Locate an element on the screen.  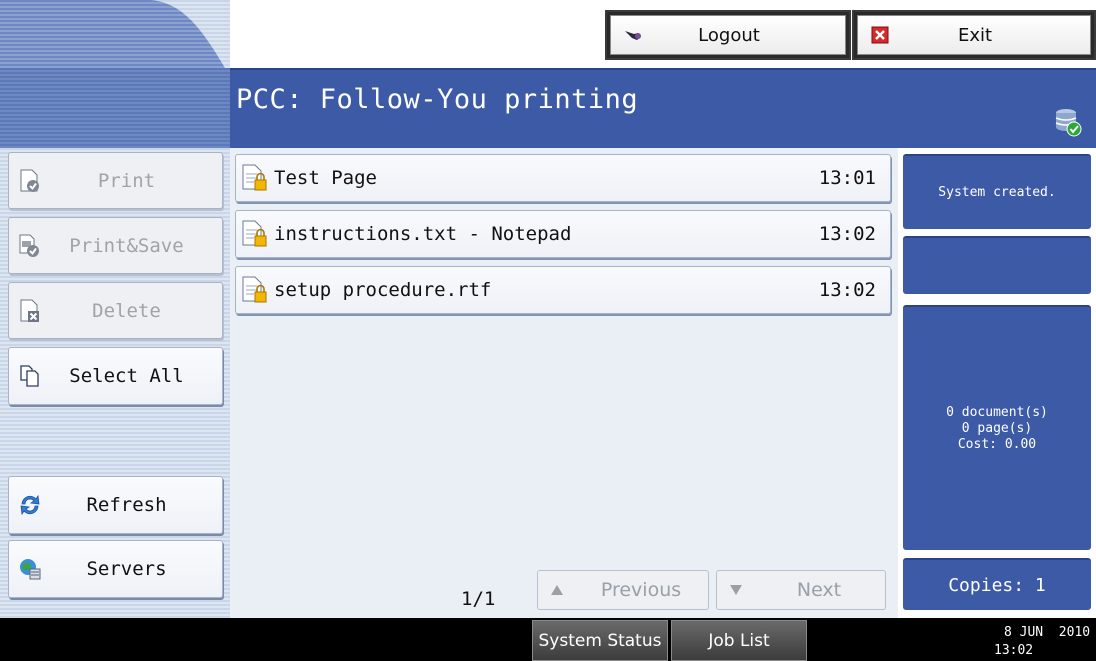
job-list-item: instructions.txt - Notepad 13:02 is located at coordinates (563, 234).